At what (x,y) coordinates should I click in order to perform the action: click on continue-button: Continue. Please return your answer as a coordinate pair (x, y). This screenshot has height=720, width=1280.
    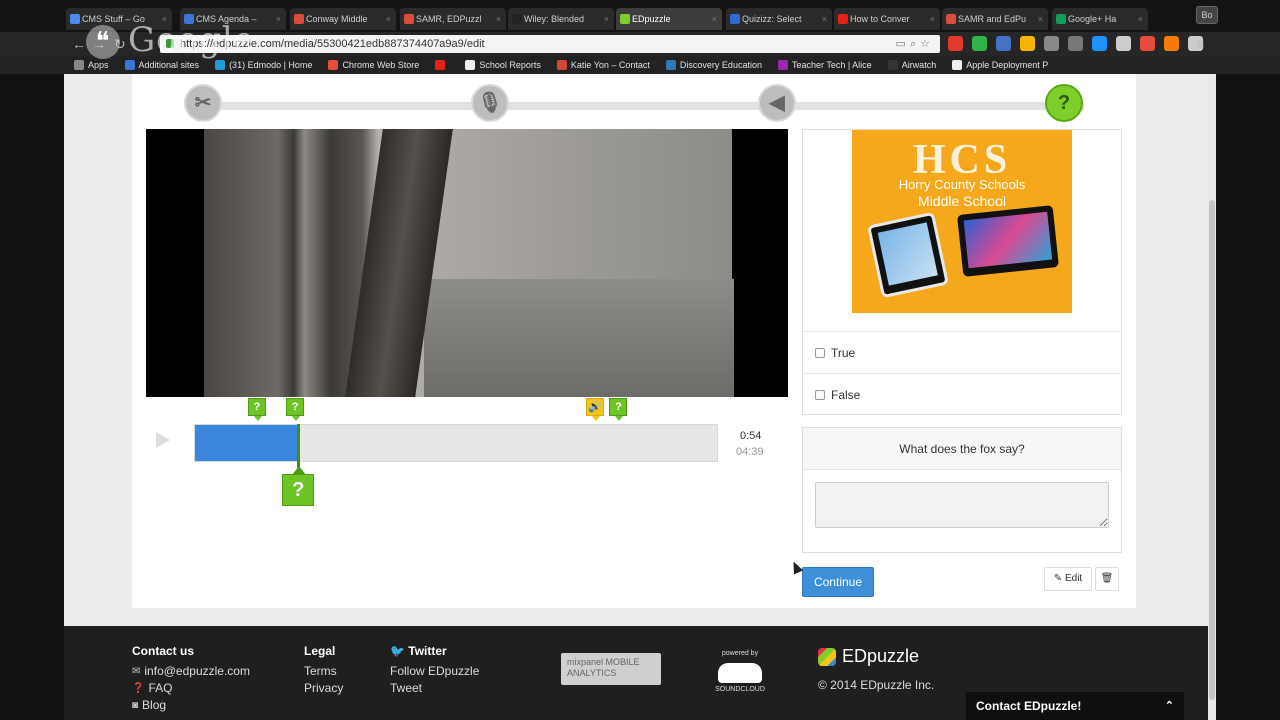
    Looking at the image, I should click on (838, 582).